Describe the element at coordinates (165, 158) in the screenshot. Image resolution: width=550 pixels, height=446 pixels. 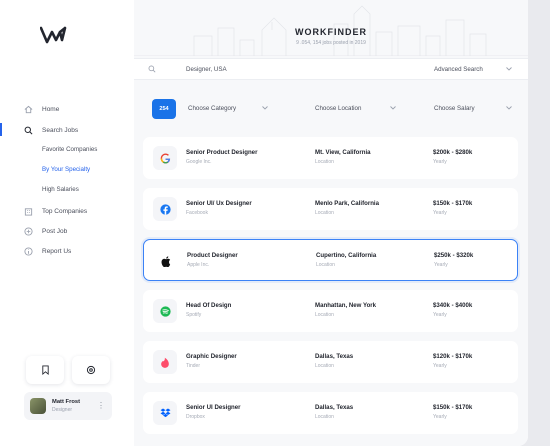
I see `google-logo-icon` at that location.